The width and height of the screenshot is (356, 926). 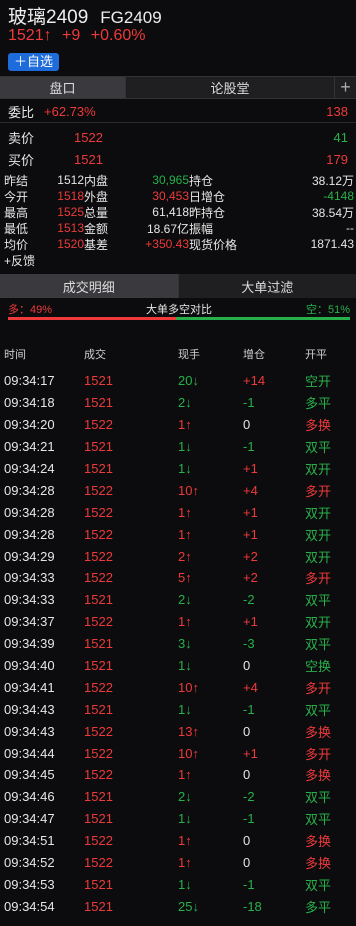 I want to click on table-row: 09:34:41 1522 10↑ +4 多开, so click(x=178, y=687).